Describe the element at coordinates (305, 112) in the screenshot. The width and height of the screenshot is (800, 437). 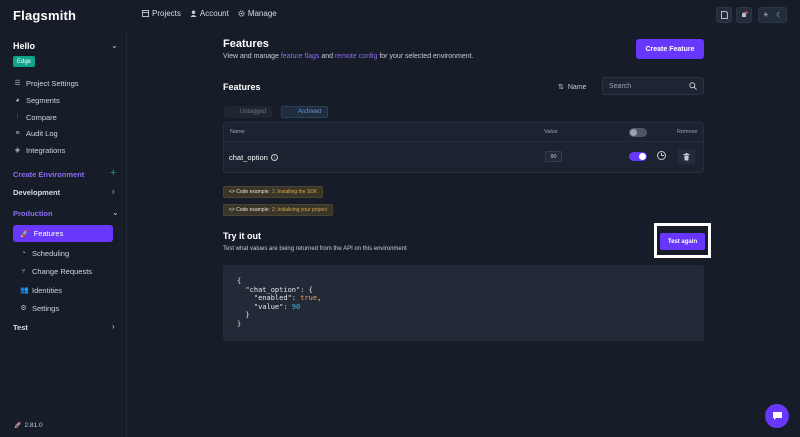
I see `tag-archived: Archived` at that location.